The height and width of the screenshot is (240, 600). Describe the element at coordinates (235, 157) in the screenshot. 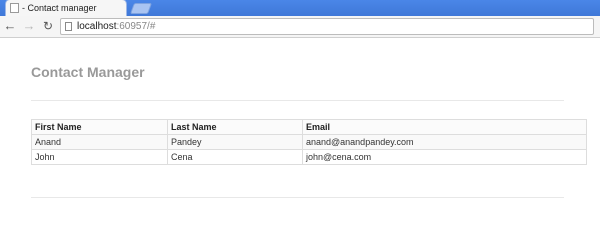

I see `cell-last-name: Cena` at that location.